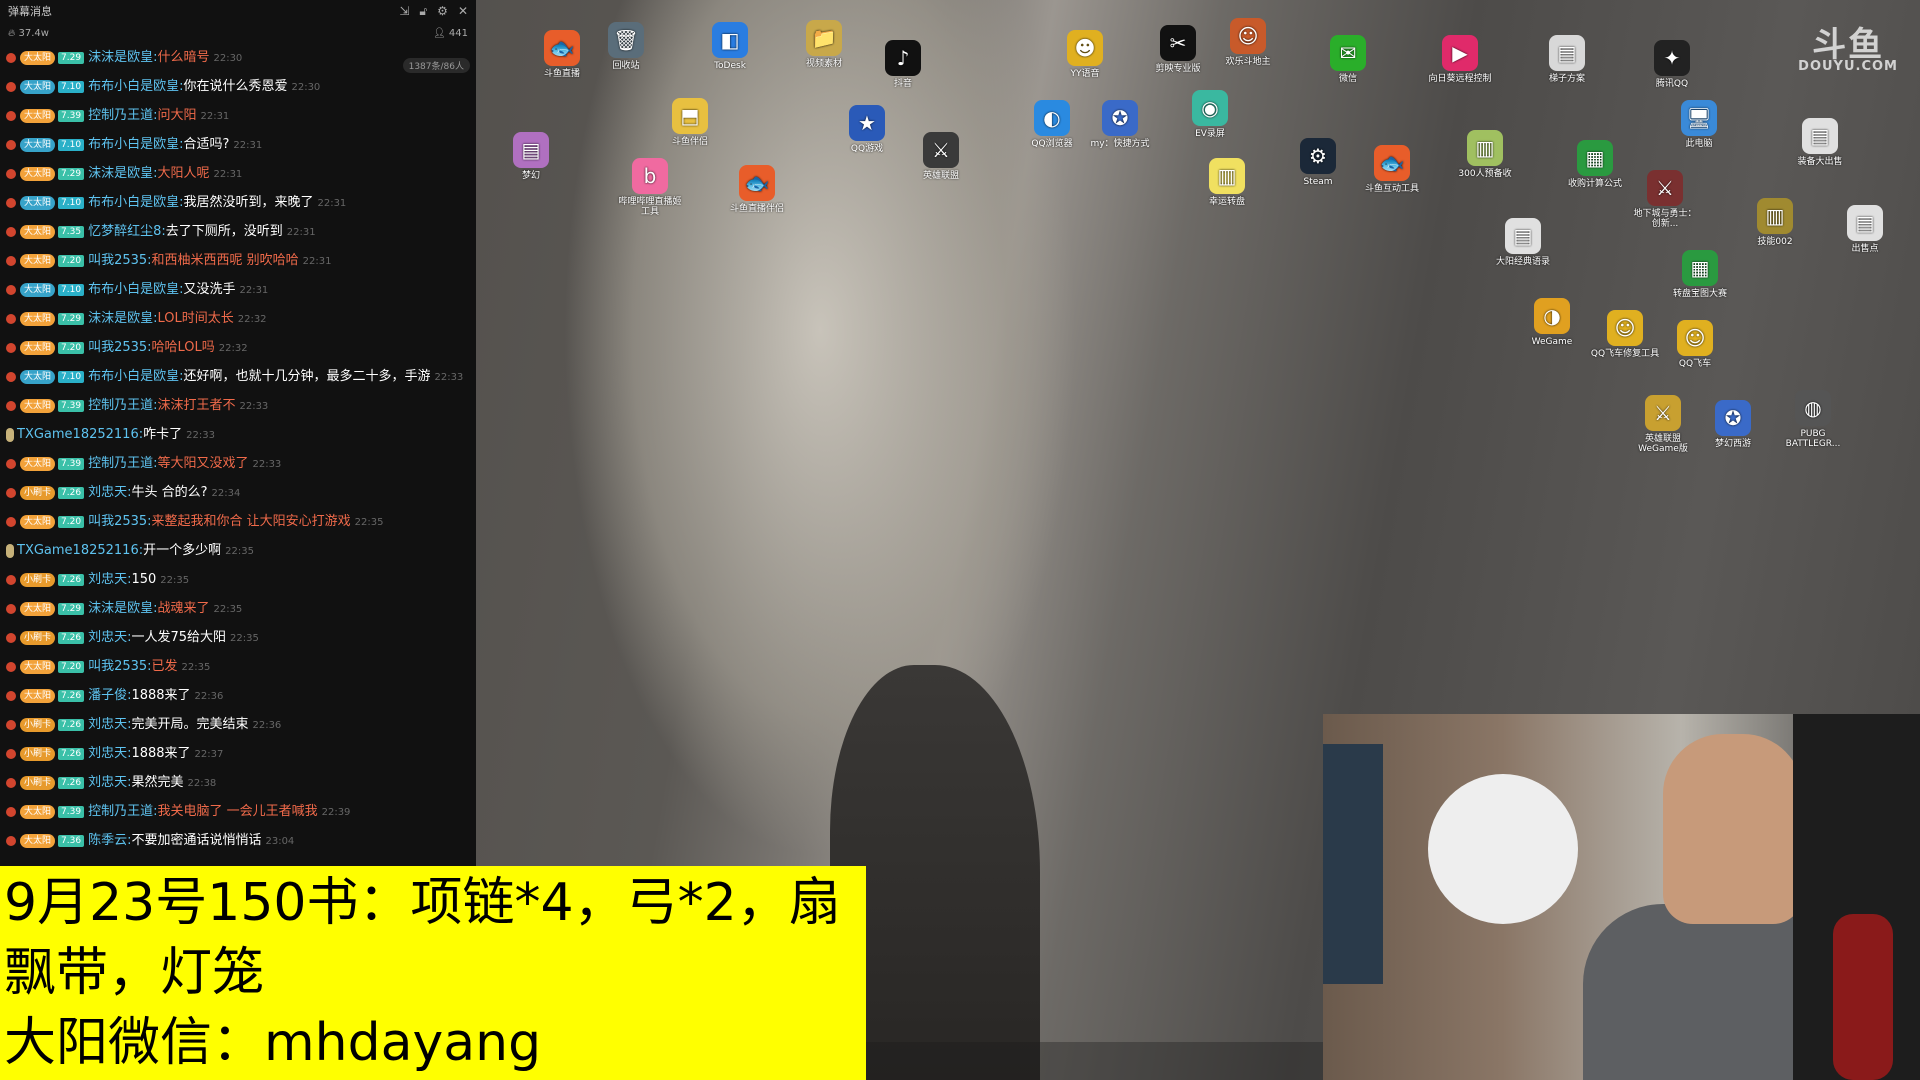 This screenshot has width=1920, height=1080. What do you see at coordinates (562, 54) in the screenshot?
I see `desktop-icon: 🐟 斗鱼直播` at bounding box center [562, 54].